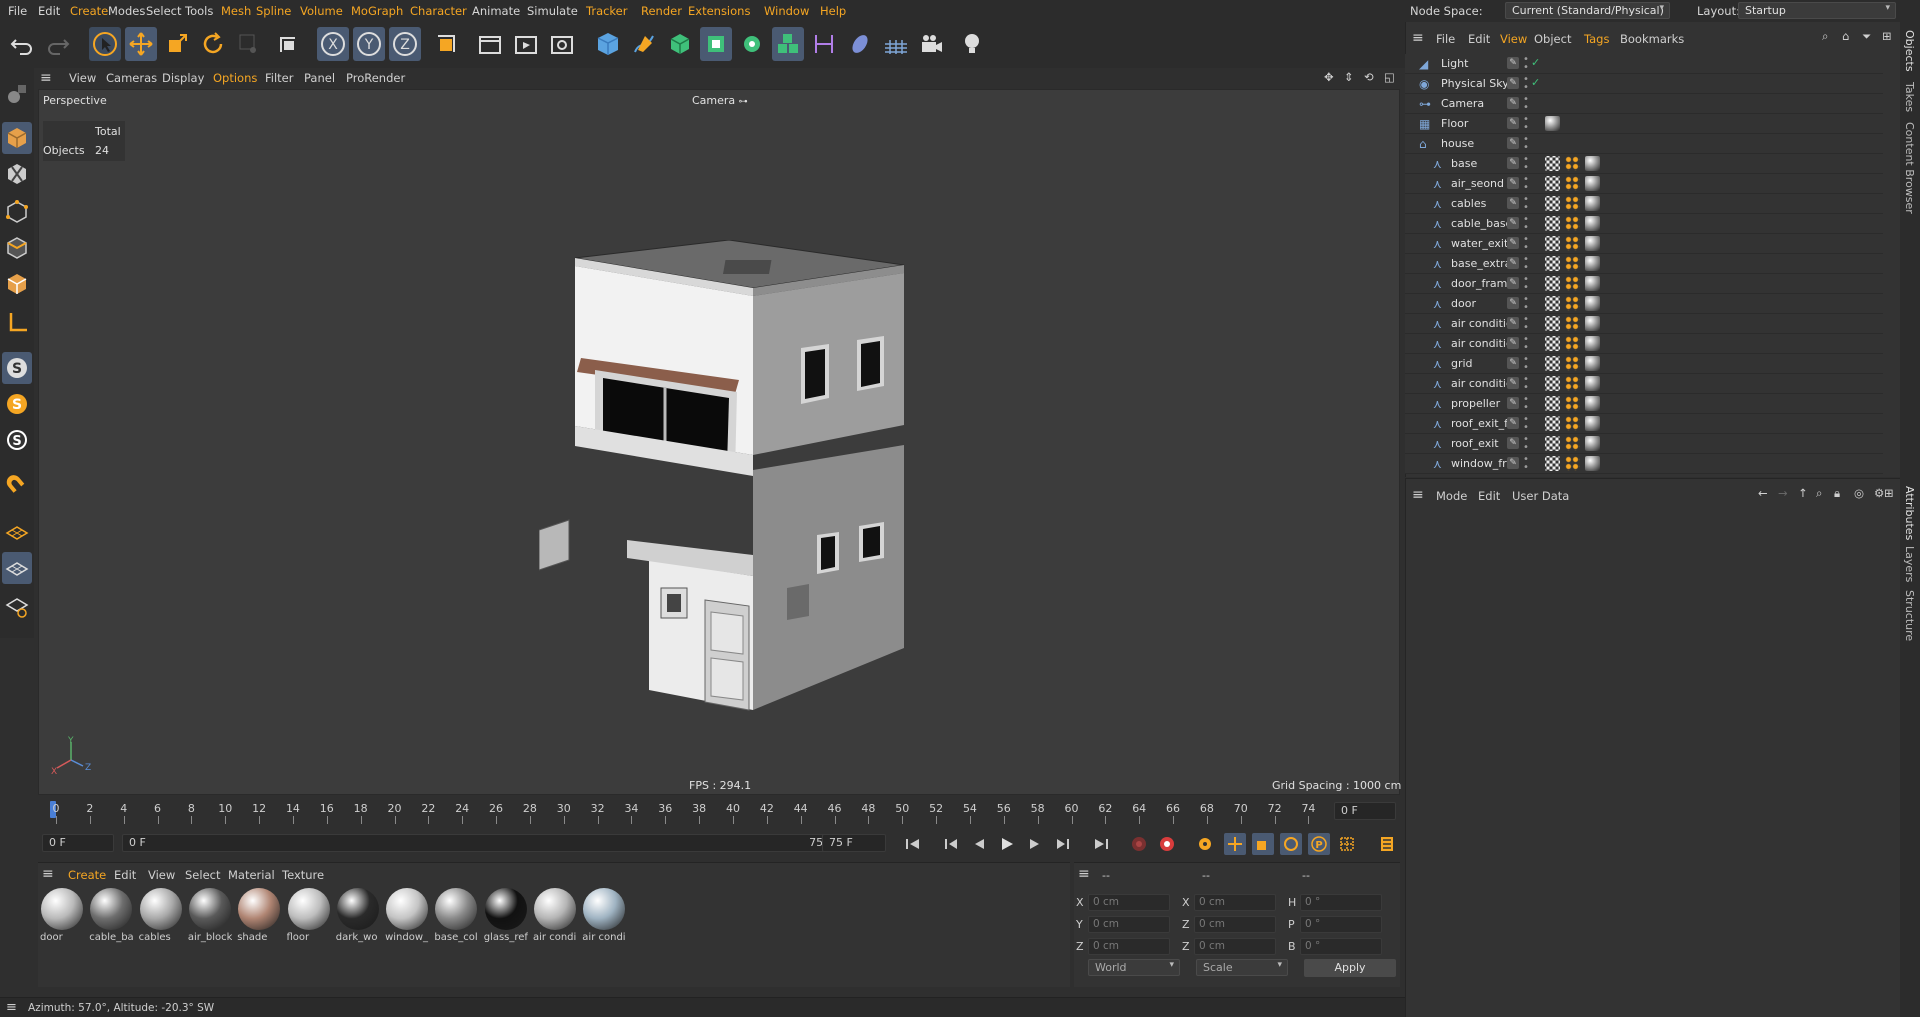  I want to click on points-mode-icon, so click(17, 212).